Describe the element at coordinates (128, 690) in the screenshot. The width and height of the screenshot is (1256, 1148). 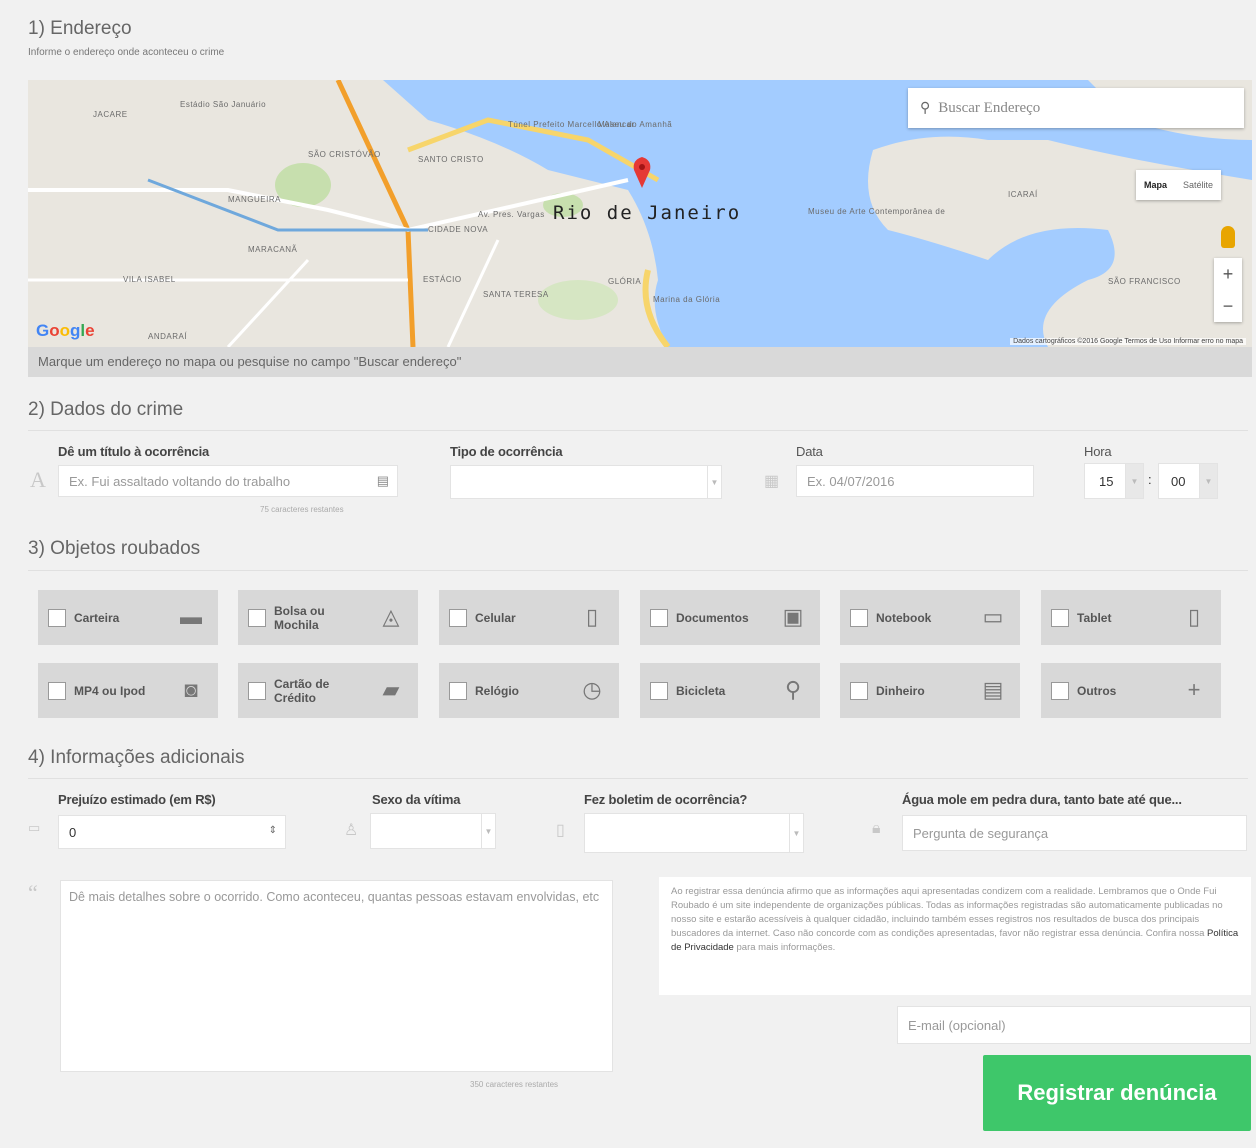
I see `object-option: MP4 ou Ipod ◙` at that location.